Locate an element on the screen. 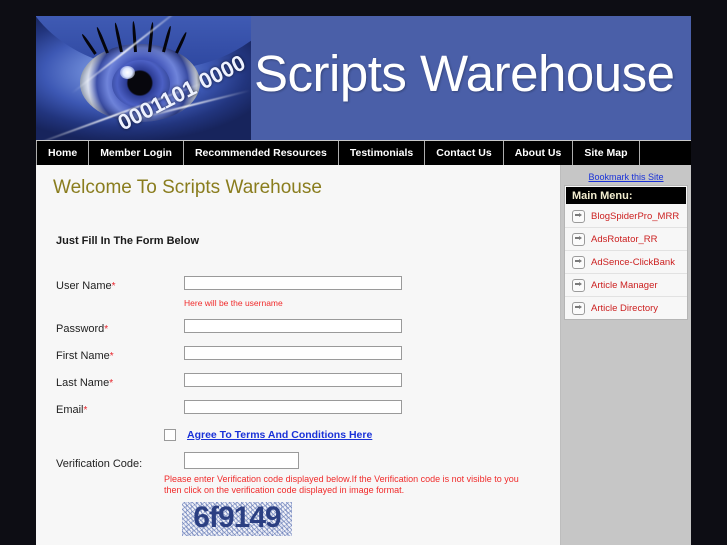  eye-highlight is located at coordinates (127, 72).